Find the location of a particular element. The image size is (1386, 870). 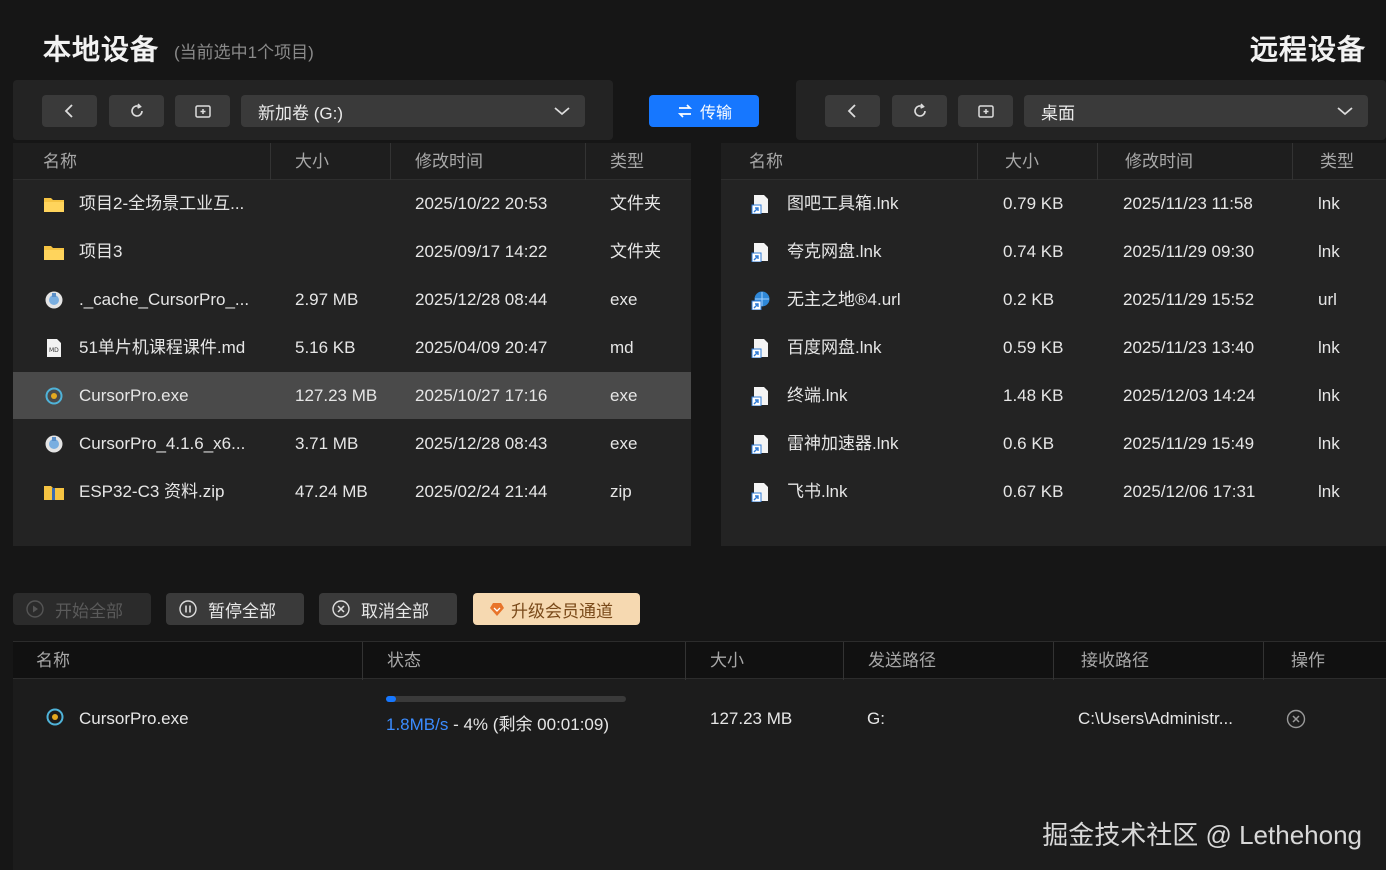

file-row: 项目3 2025/09/17 14:22 文件夹 is located at coordinates (352, 251).